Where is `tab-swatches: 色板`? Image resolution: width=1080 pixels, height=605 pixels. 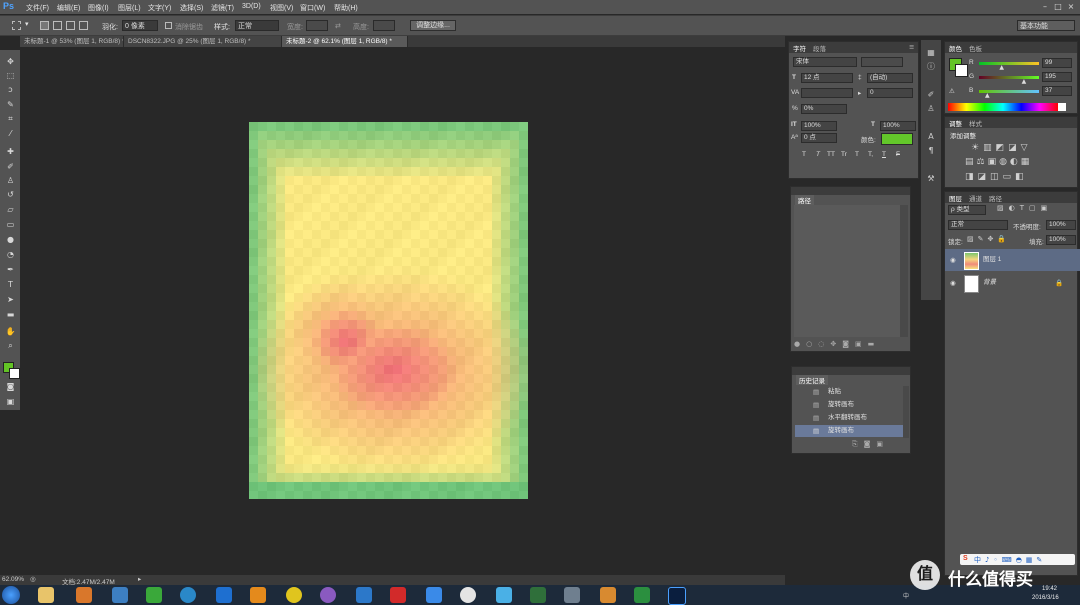 tab-swatches: 色板 is located at coordinates (975, 48).